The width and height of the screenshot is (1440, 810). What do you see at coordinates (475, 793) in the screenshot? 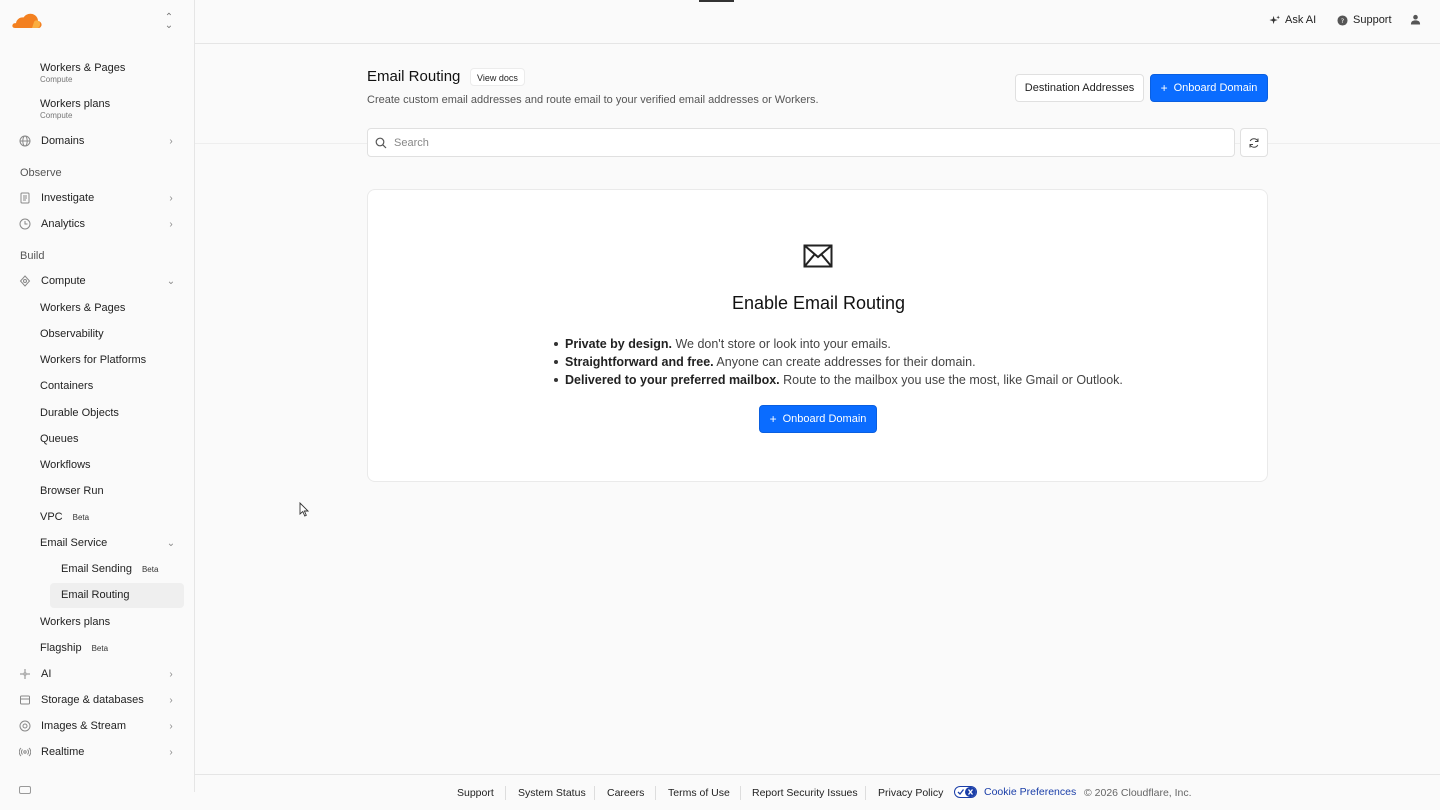
I see `footer-link-support: Support` at bounding box center [475, 793].